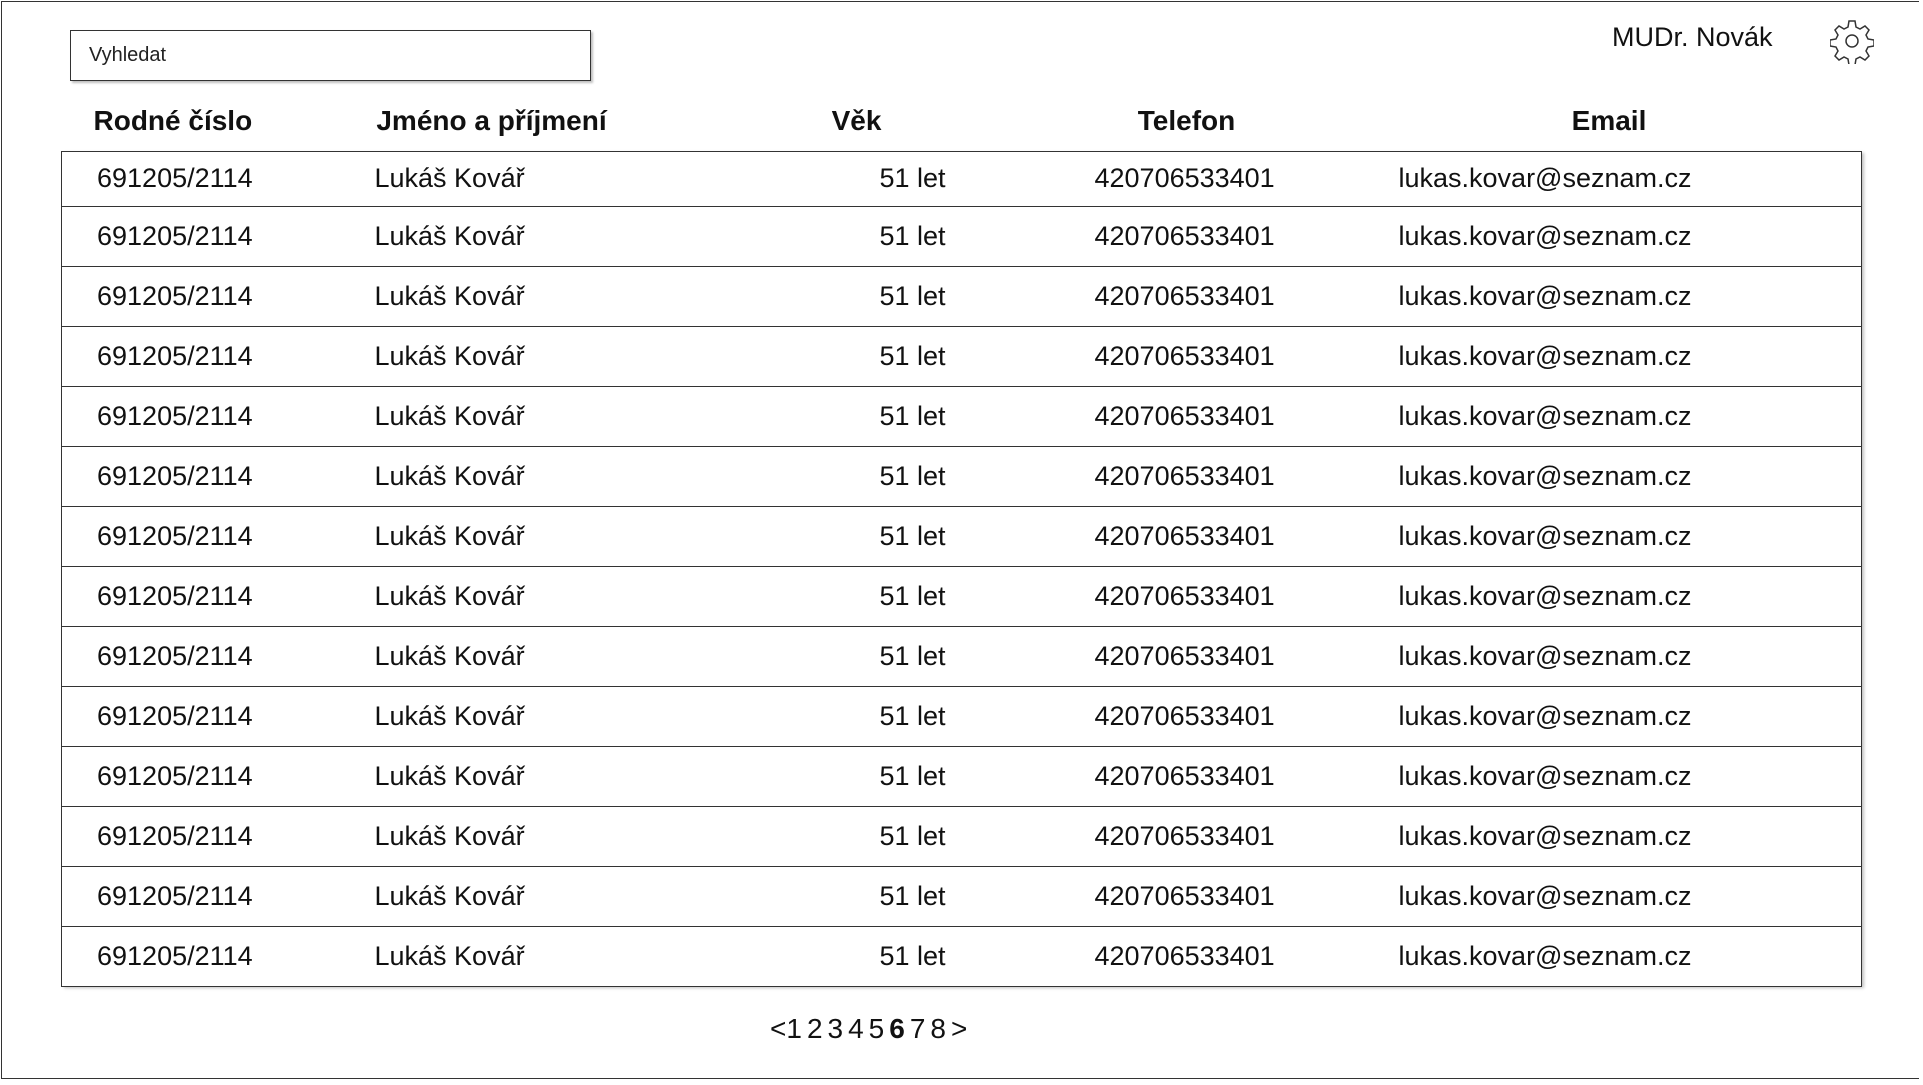 This screenshot has height=1085, width=1923. I want to click on pagination-page-7: 7, so click(918, 1028).